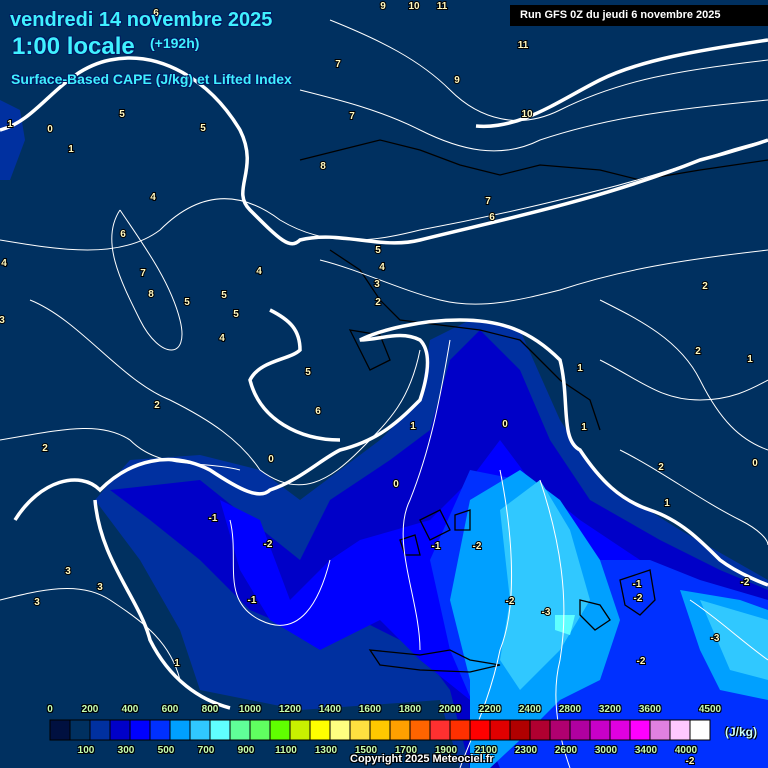  I want to click on colorbar-tick-label: 900, so click(246, 750).